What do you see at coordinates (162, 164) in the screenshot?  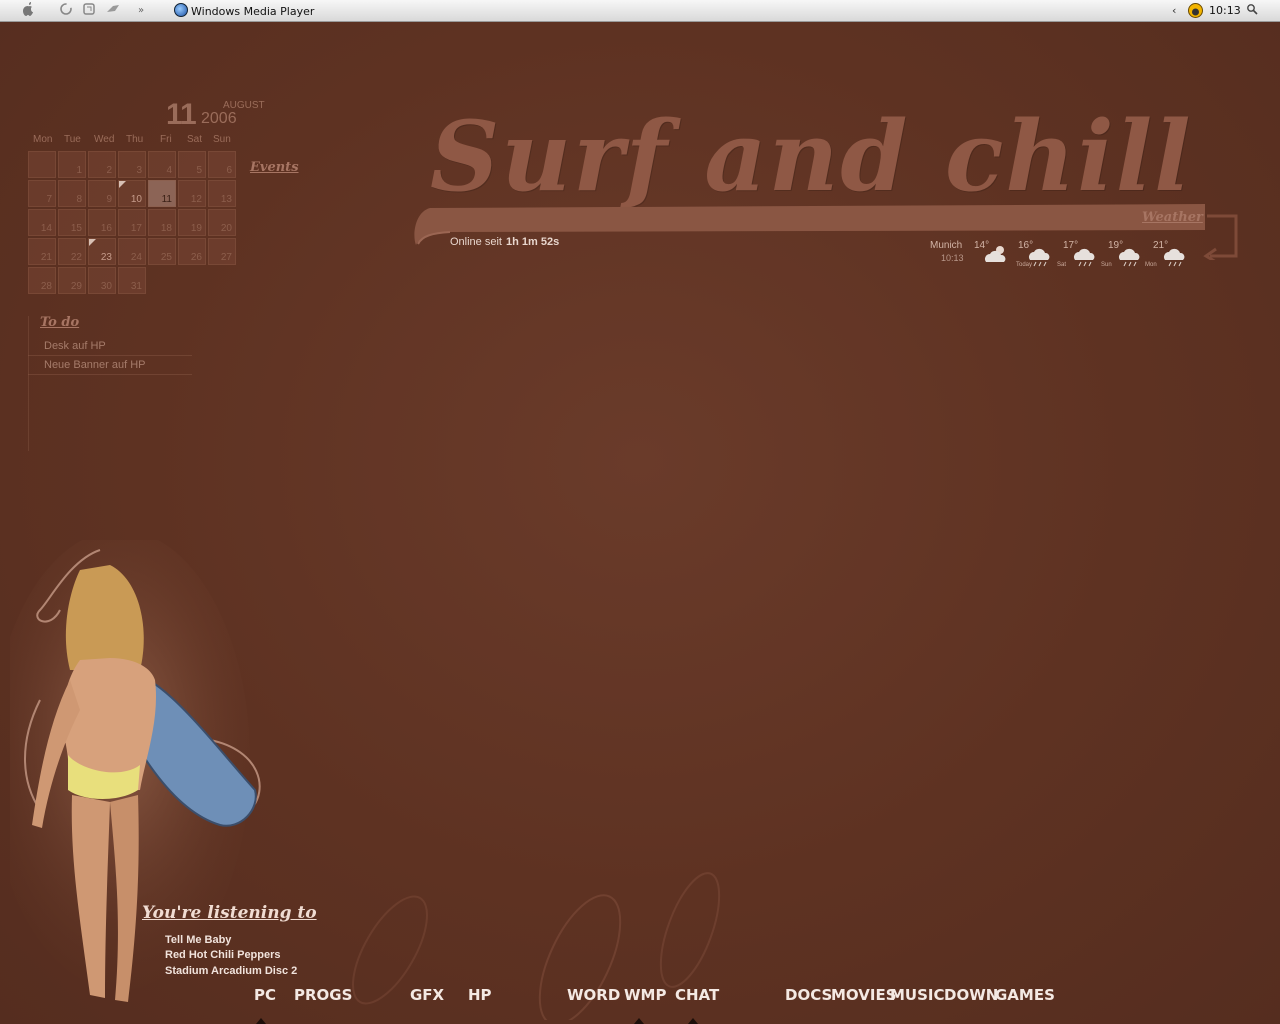 I see `calendar-day-cell: 4` at bounding box center [162, 164].